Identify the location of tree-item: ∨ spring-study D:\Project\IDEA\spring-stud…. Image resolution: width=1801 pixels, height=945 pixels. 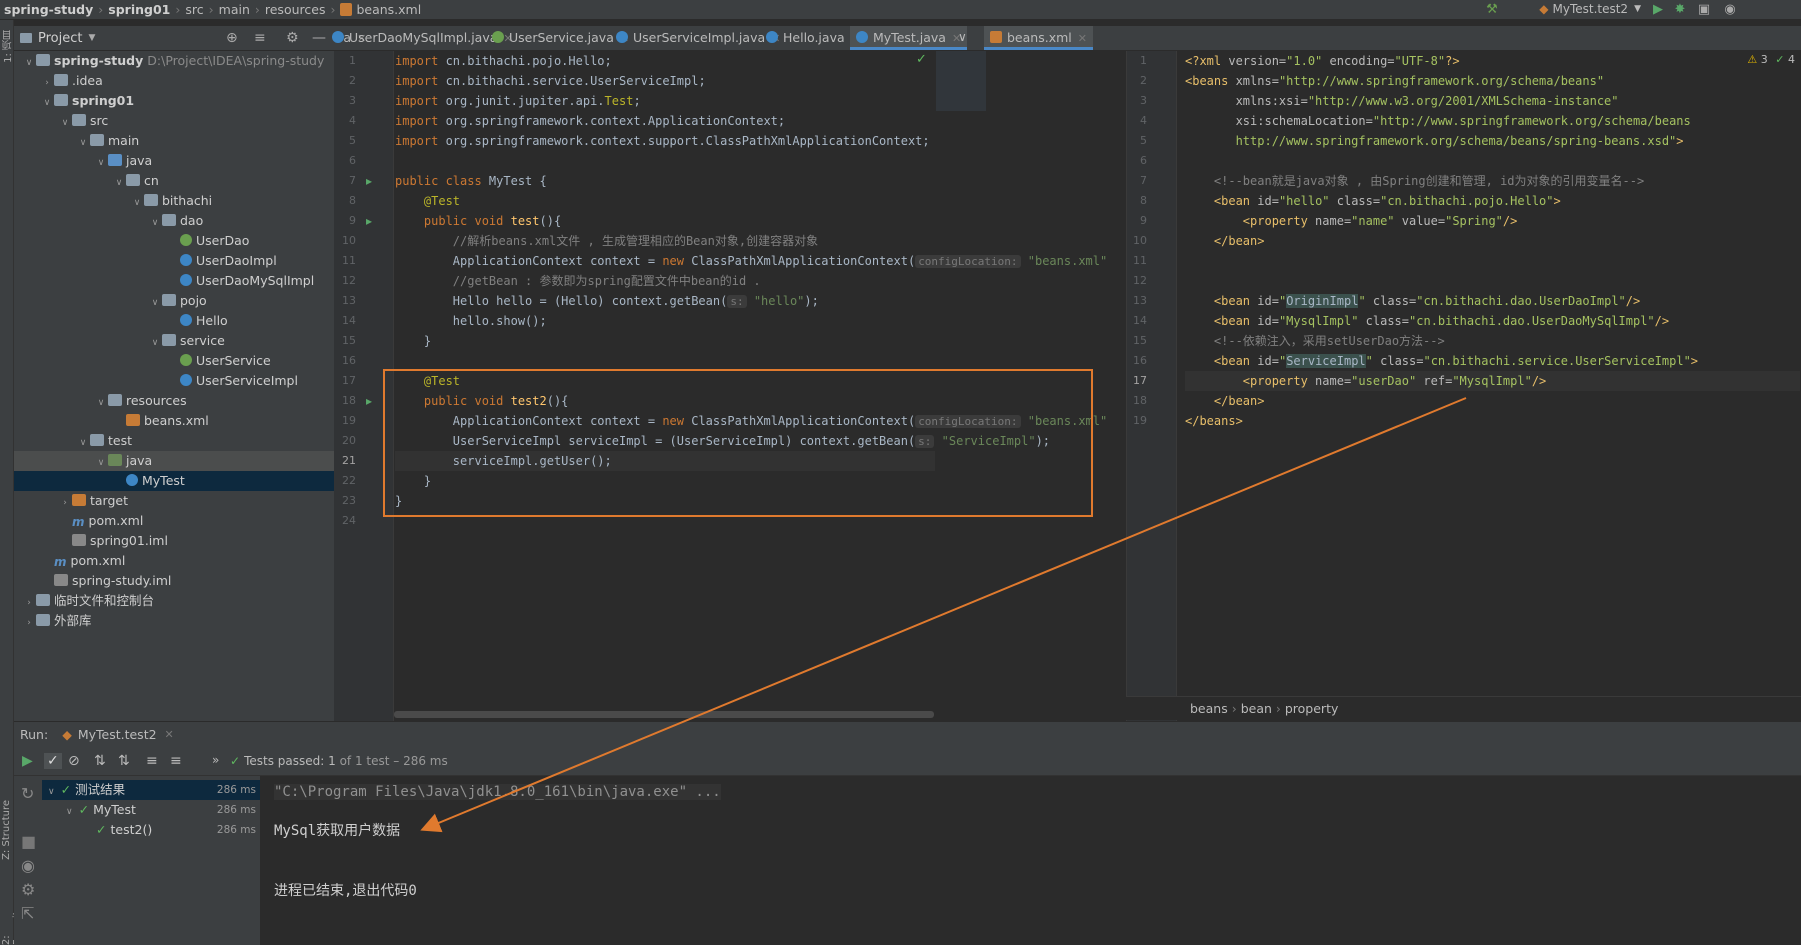
(174, 61).